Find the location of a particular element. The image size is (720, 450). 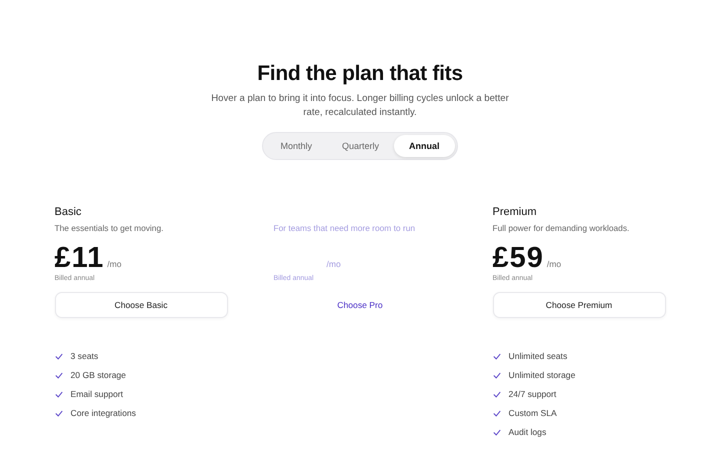

feature-text: 20 GB storage is located at coordinates (98, 375).